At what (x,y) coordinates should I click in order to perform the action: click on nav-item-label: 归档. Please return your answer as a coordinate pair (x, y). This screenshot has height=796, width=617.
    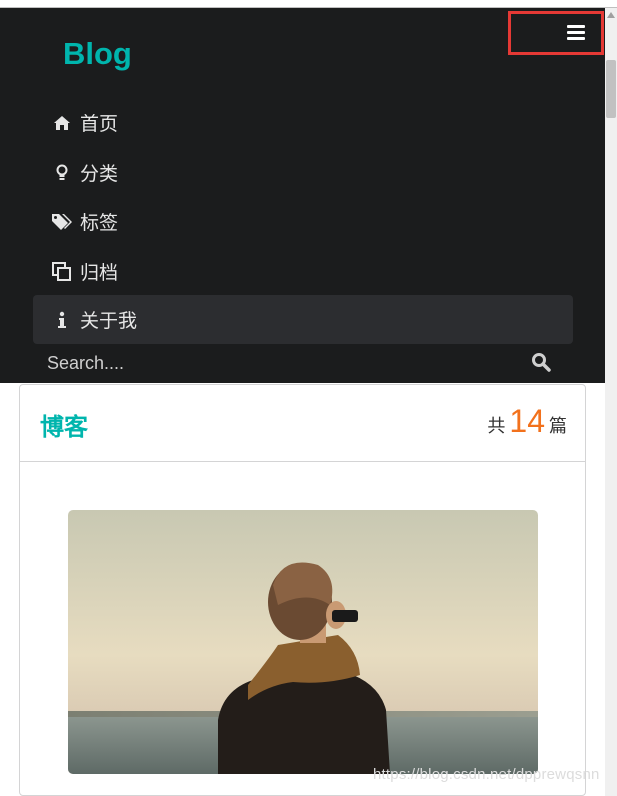
    Looking at the image, I should click on (99, 273).